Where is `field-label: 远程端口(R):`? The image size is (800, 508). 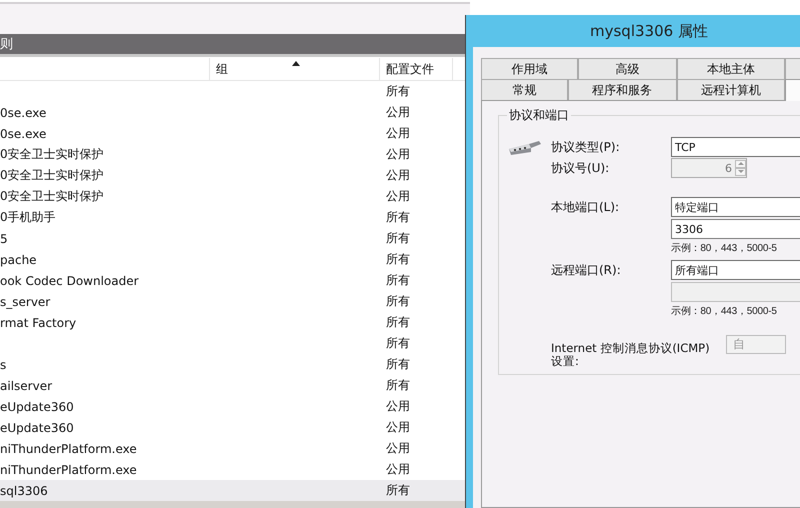
field-label: 远程端口(R): is located at coordinates (586, 269).